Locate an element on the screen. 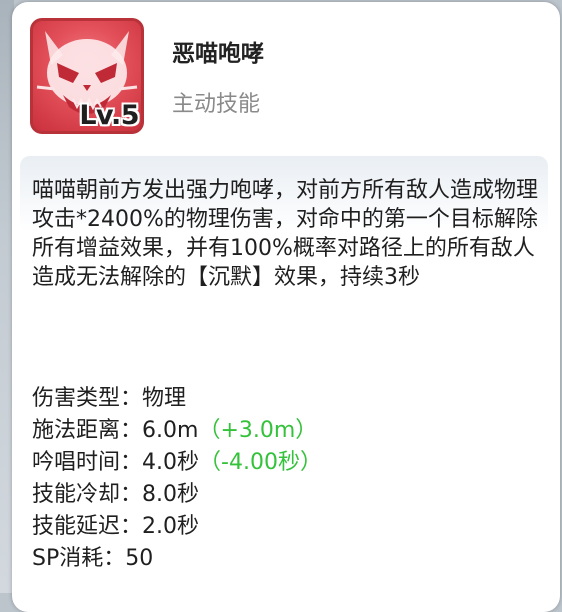 The image size is (562, 612). stat-cast-range: 施法距离：6.0m（+3.0m） is located at coordinates (287, 431).